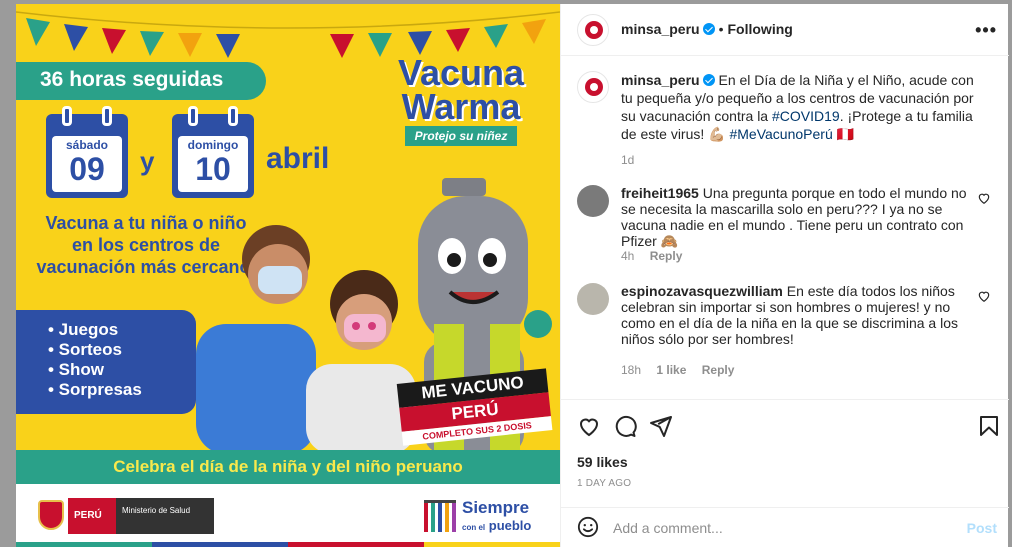  I want to click on perk-item: • Juegos, so click(83, 329).